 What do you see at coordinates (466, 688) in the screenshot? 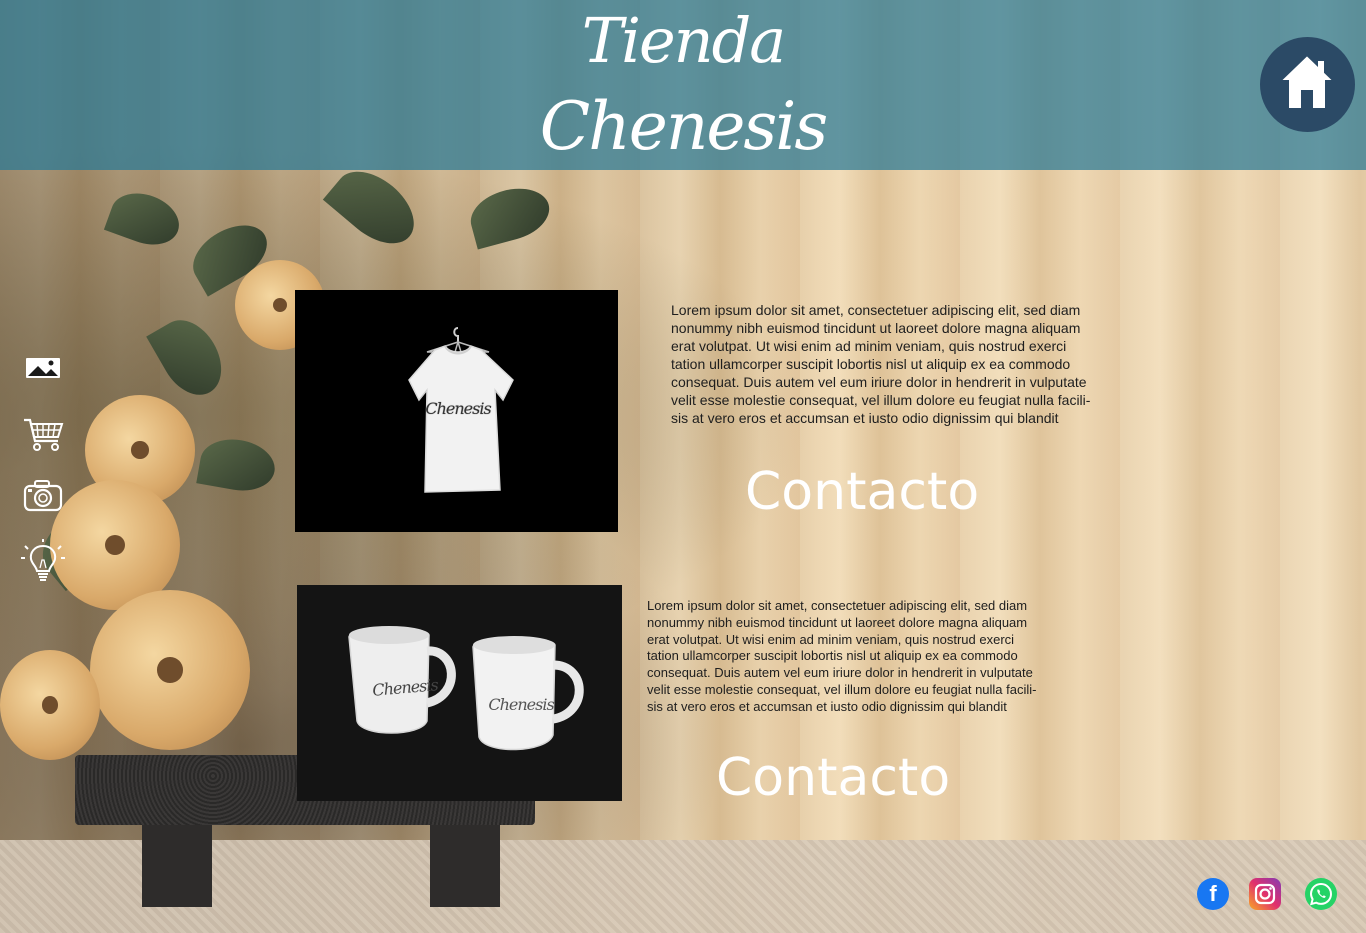
I see `mugs-illustration` at bounding box center [466, 688].